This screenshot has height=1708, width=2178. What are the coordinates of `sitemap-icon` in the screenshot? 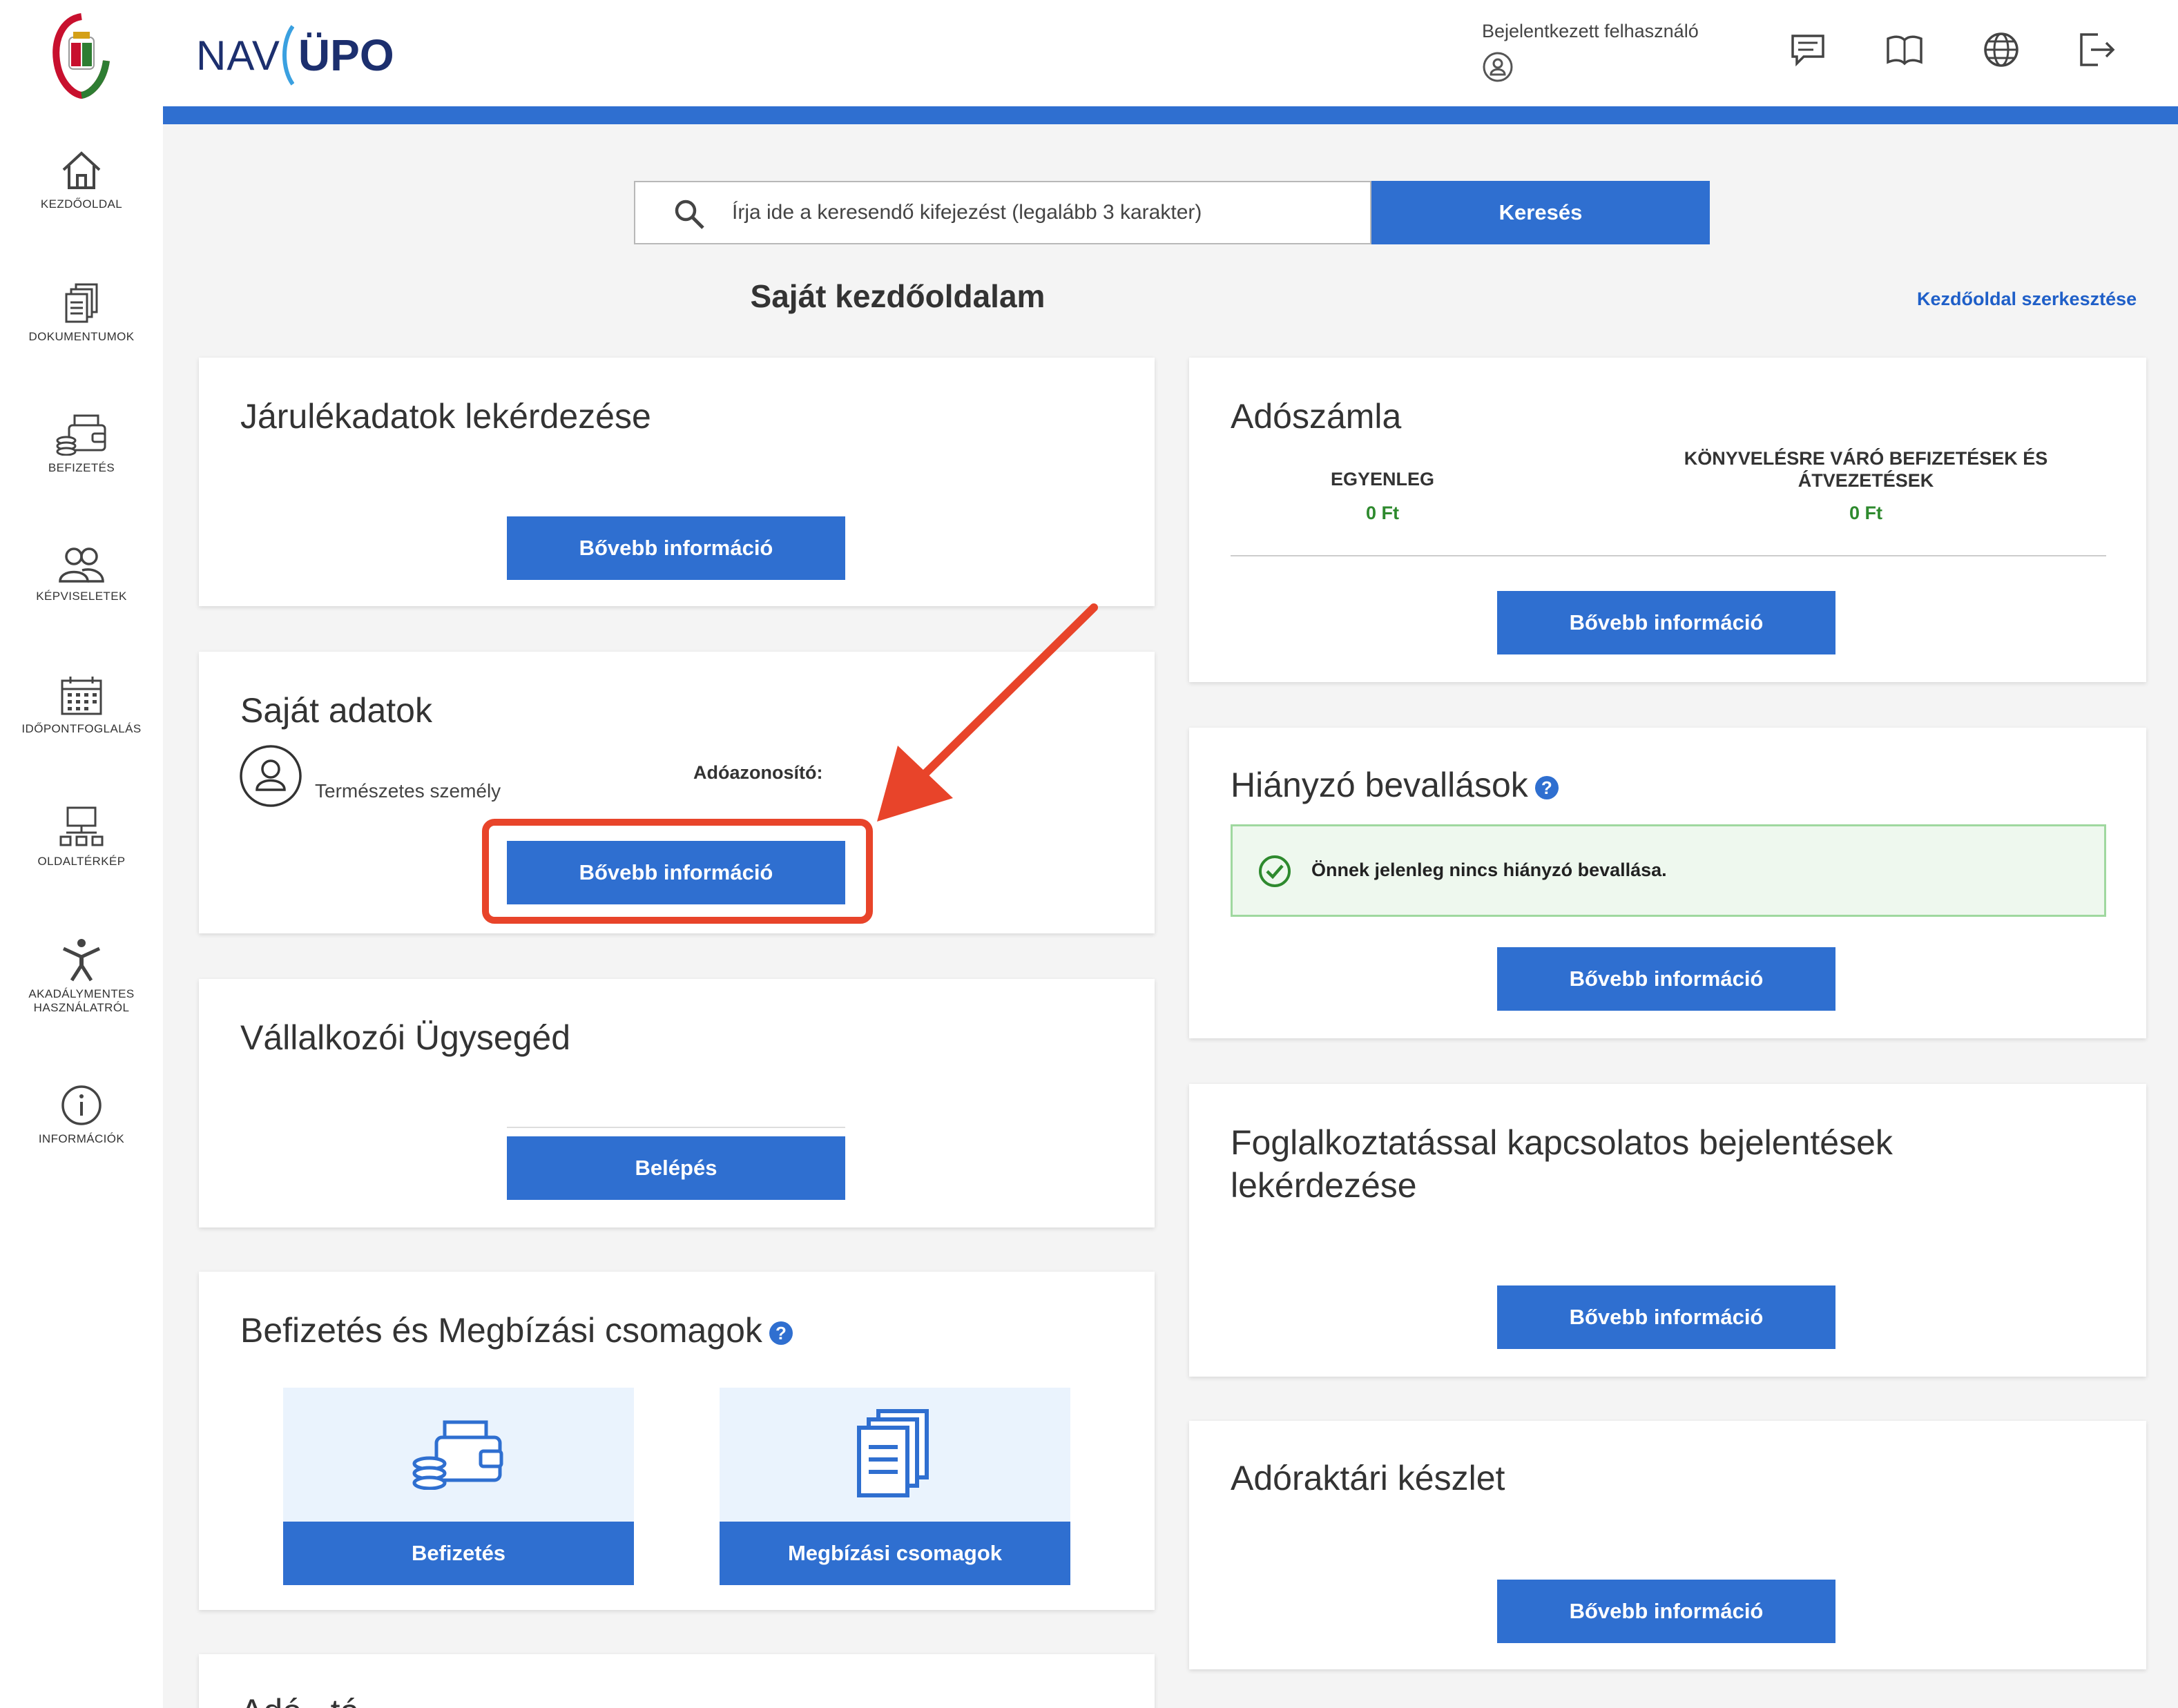 It's located at (81, 826).